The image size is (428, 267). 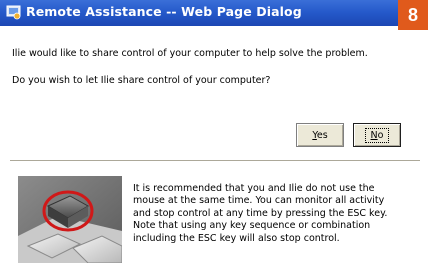 I want to click on remote-assistance-icon, so click(x=14, y=12).